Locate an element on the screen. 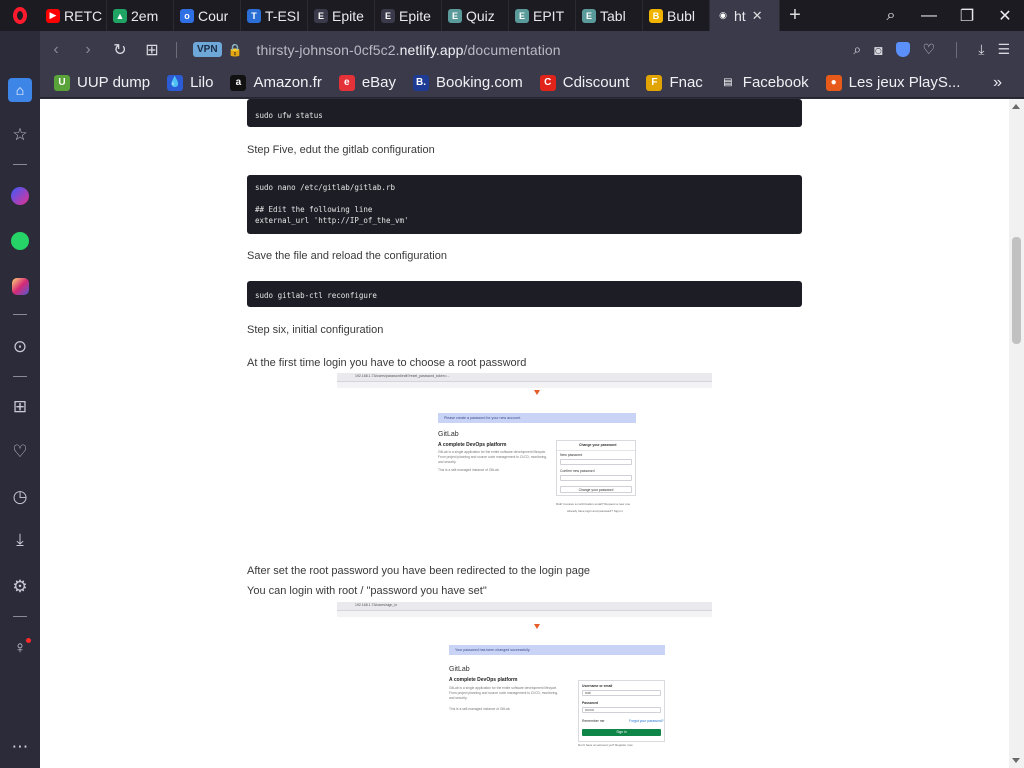 The width and height of the screenshot is (1024, 768). gitlab-subtitle: A complete DevOps platform is located at coordinates (483, 680).